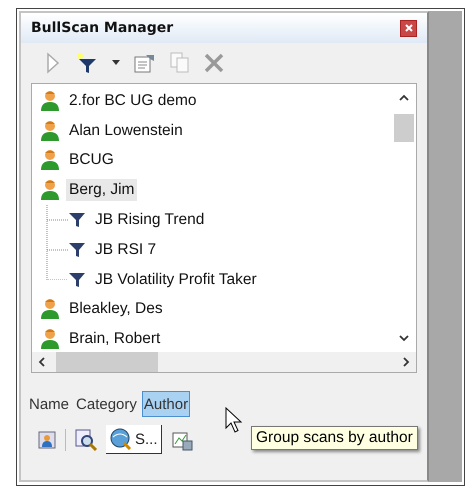 The height and width of the screenshot is (493, 471). I want to click on scan-item: JB Rising Trend, so click(150, 220).